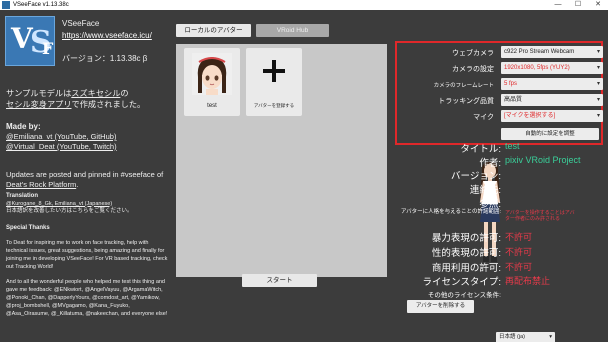 This screenshot has height=342, width=608. What do you see at coordinates (61, 136) in the screenshot?
I see `emiliana-links: @Emiliana_vt (YouTube, GitHub)` at bounding box center [61, 136].